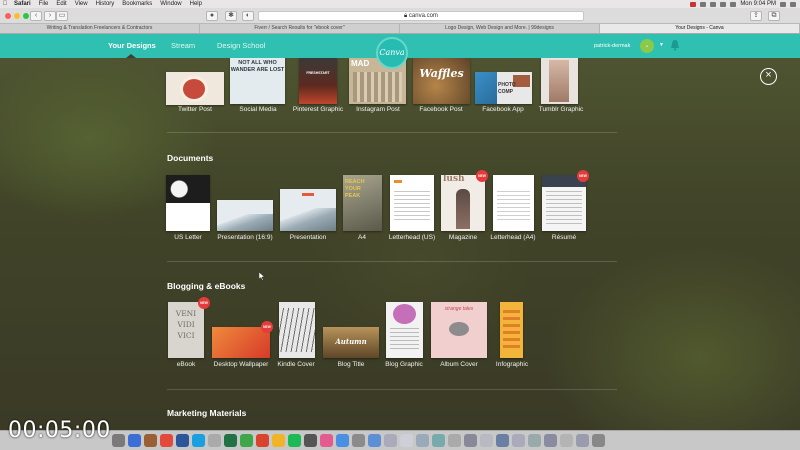 The width and height of the screenshot is (800, 450). I want to click on menu-view: View, so click(81, 4).